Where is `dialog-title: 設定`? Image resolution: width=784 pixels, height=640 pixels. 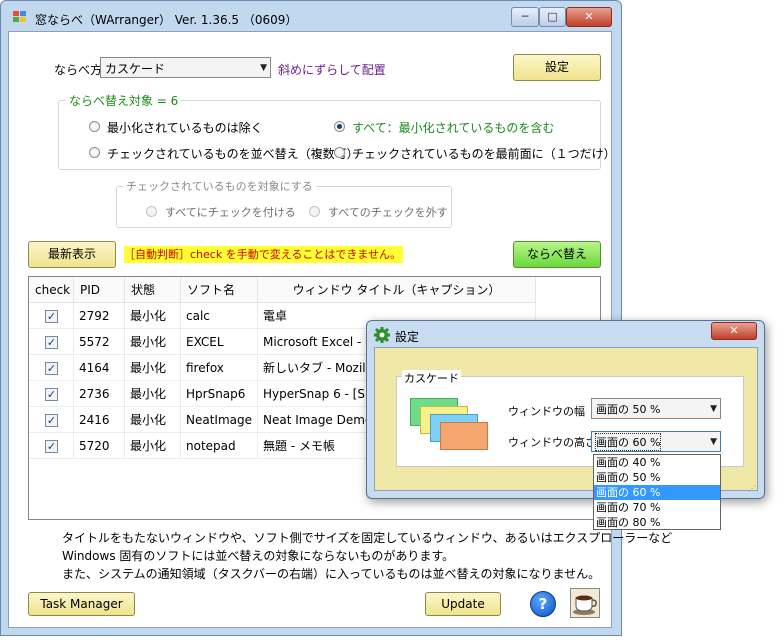 dialog-title: 設定 is located at coordinates (407, 337).